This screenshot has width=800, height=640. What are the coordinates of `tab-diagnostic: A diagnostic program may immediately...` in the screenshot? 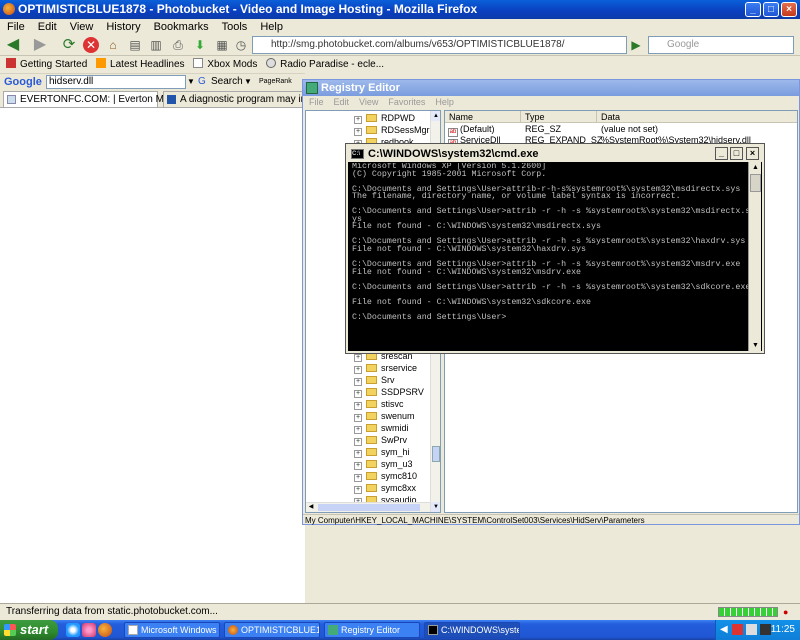 It's located at (234, 99).